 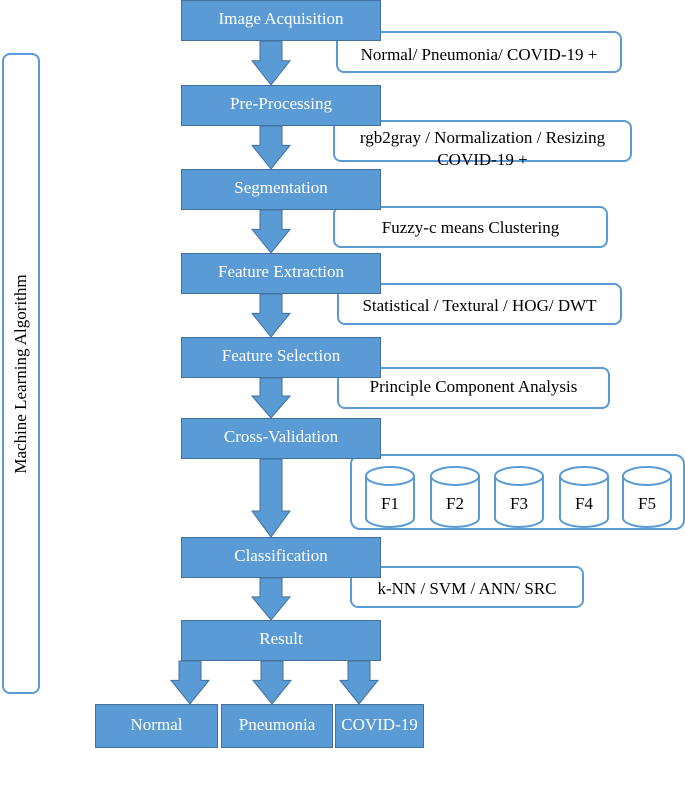 What do you see at coordinates (281, 640) in the screenshot?
I see `step-result: Result` at bounding box center [281, 640].